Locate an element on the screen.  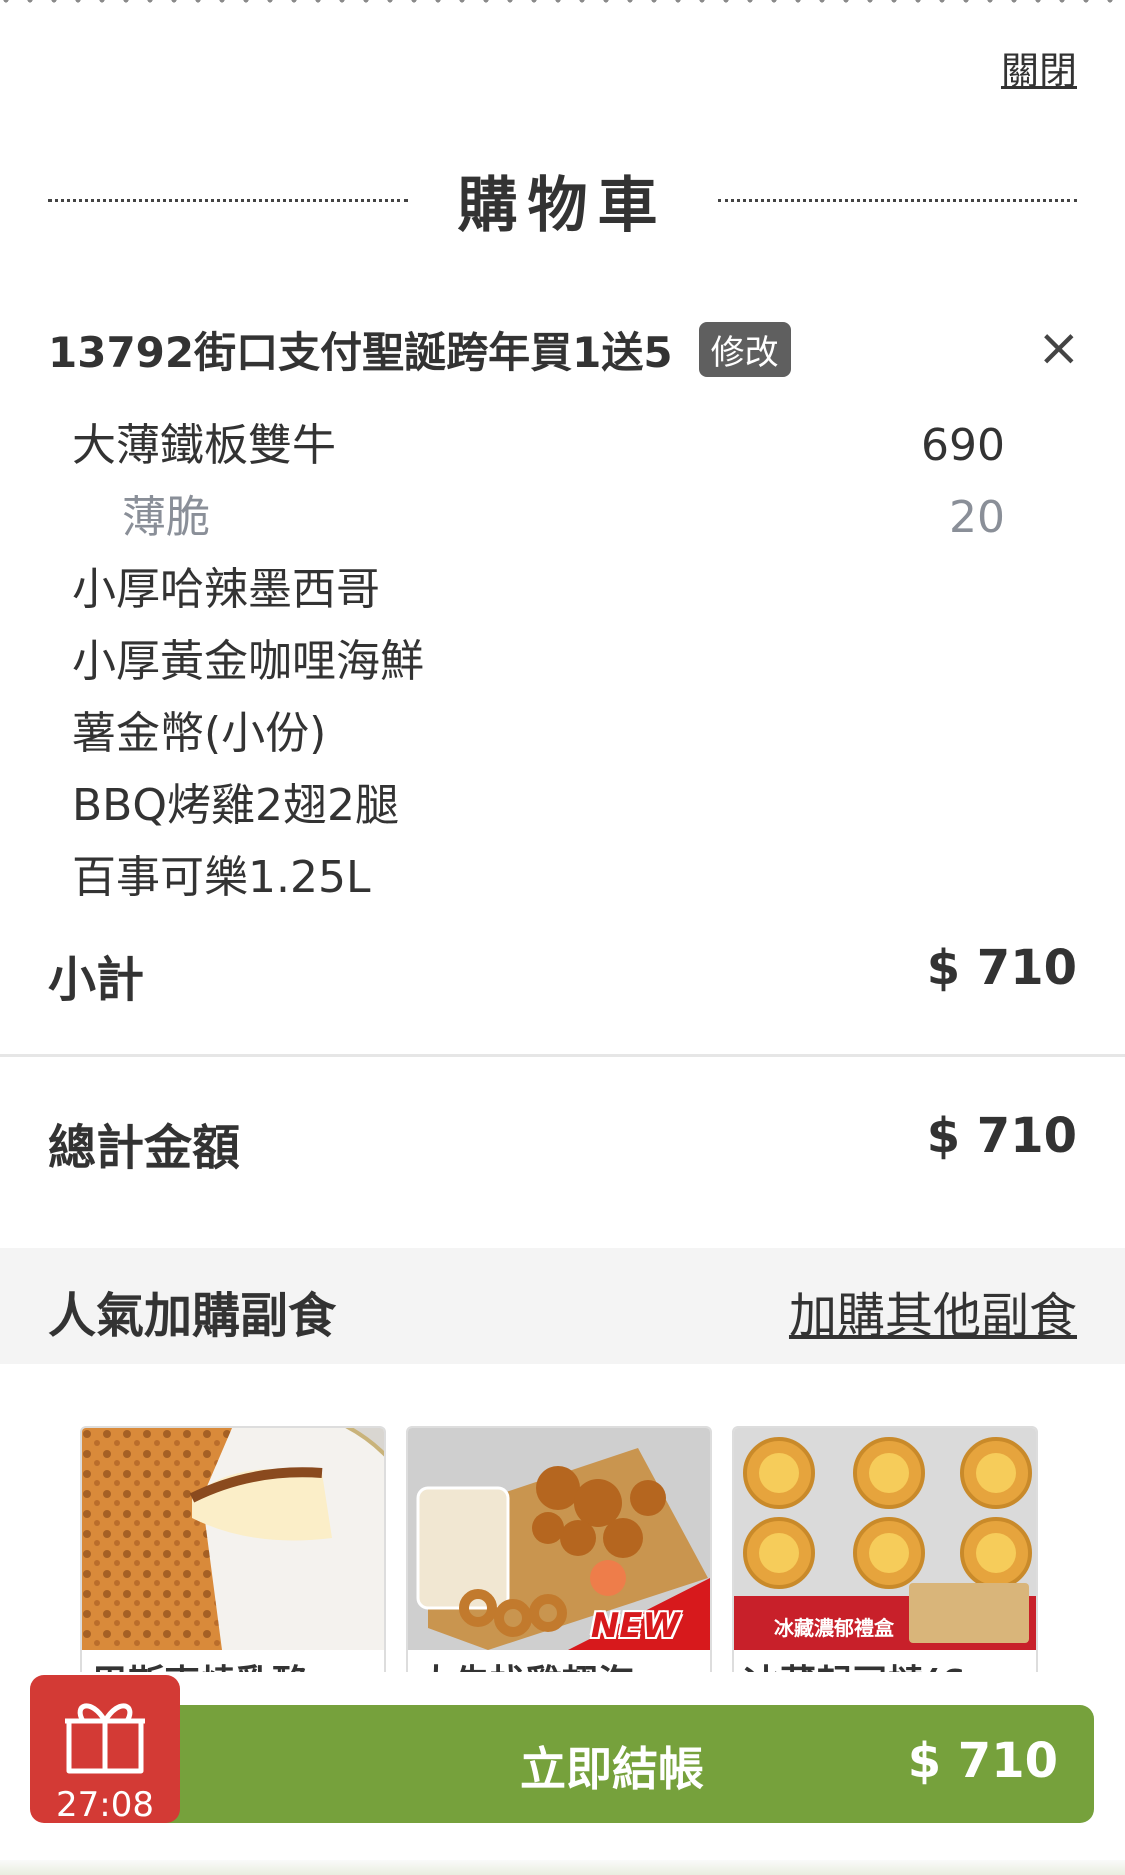
bottom-edge is located at coordinates (562, 1867).